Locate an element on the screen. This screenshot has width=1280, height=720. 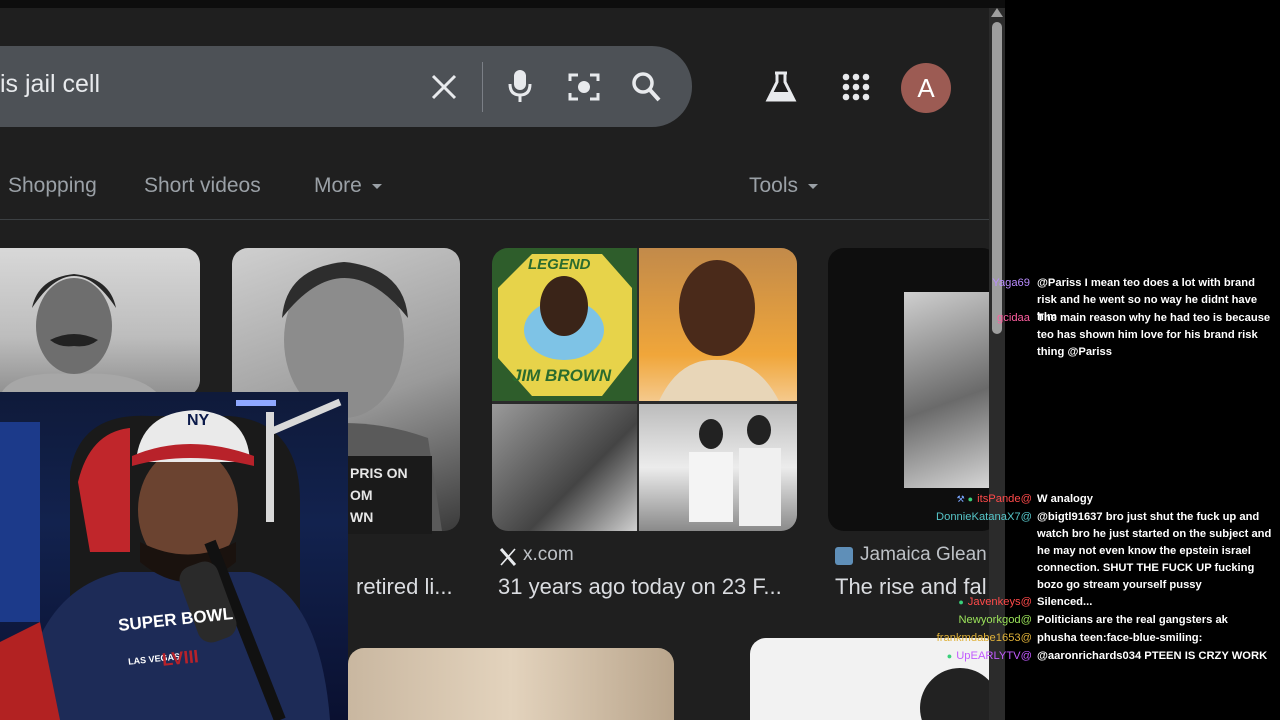
portrait-photo-image is located at coordinates (718, 324).